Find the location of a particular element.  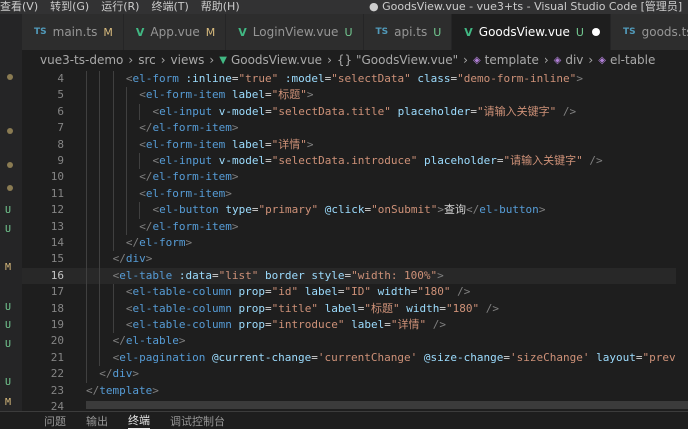

code-line: 15 </div> is located at coordinates (355, 259).